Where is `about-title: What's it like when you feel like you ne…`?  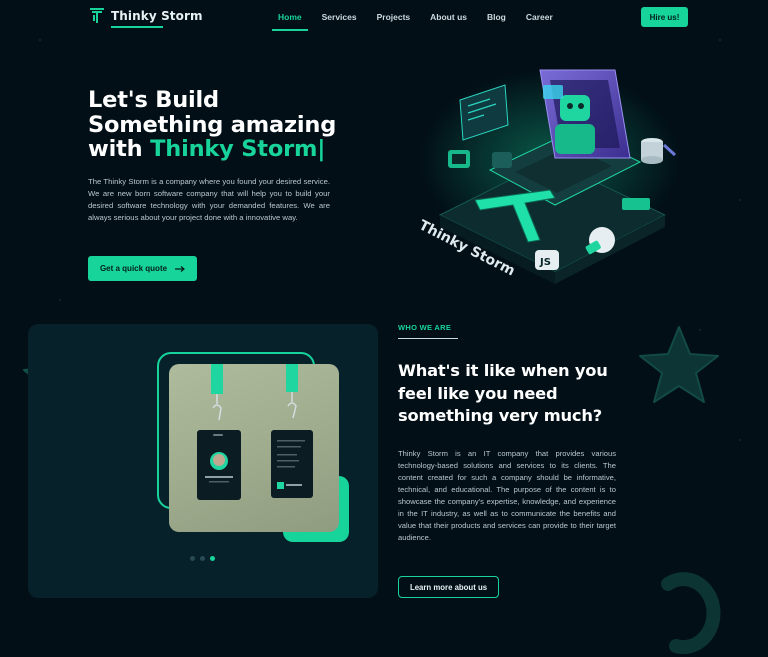
about-title: What's it like when you feel like you ne… is located at coordinates (503, 393).